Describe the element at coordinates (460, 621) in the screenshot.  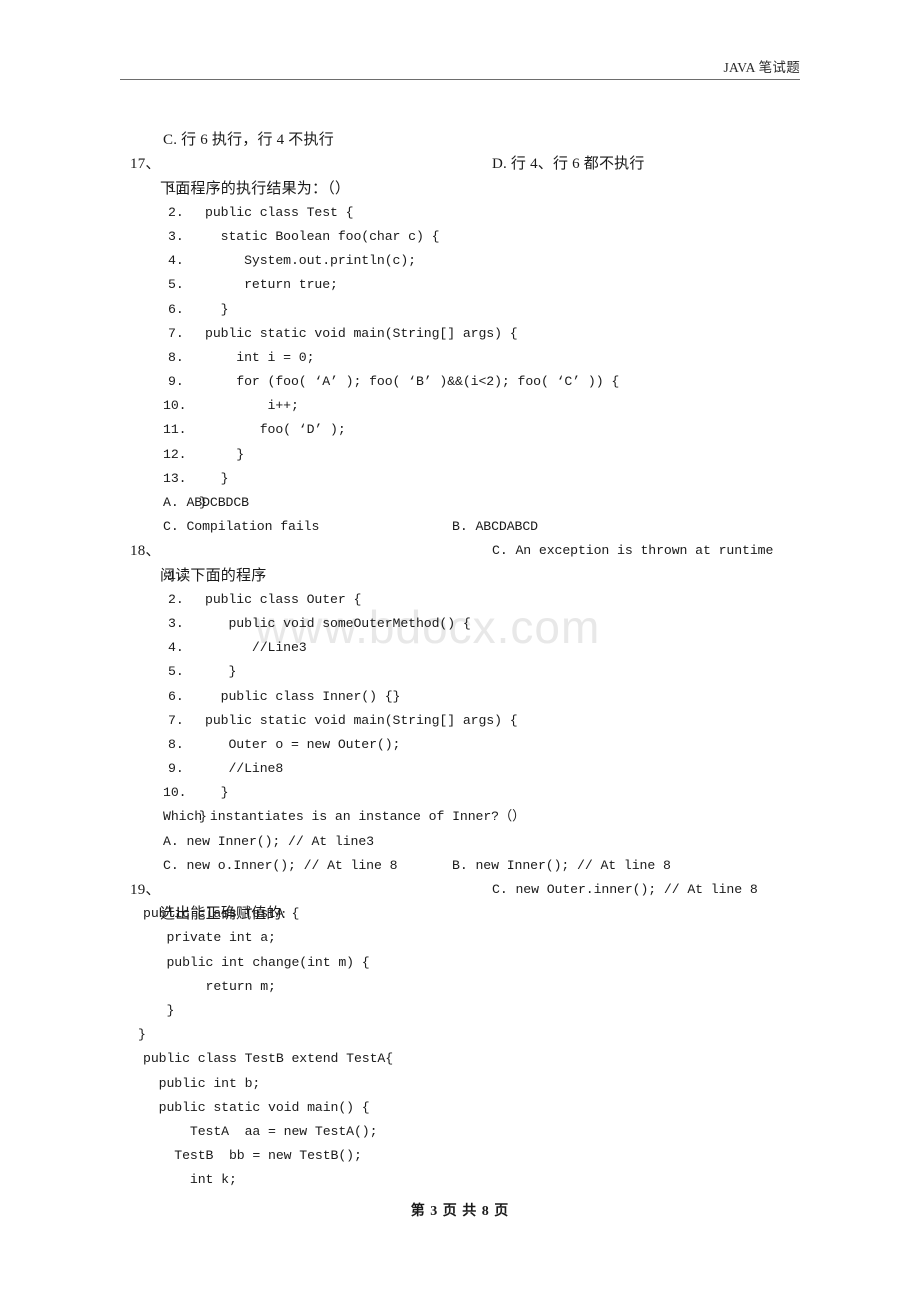
I see `code-line: 3. //Line3` at that location.